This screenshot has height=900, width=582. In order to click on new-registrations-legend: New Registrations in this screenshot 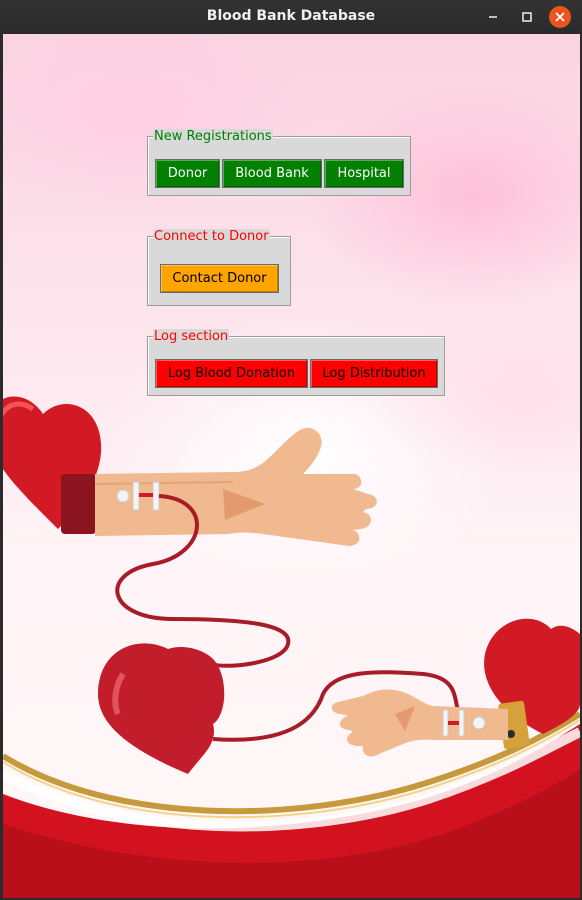, I will do `click(213, 137)`.